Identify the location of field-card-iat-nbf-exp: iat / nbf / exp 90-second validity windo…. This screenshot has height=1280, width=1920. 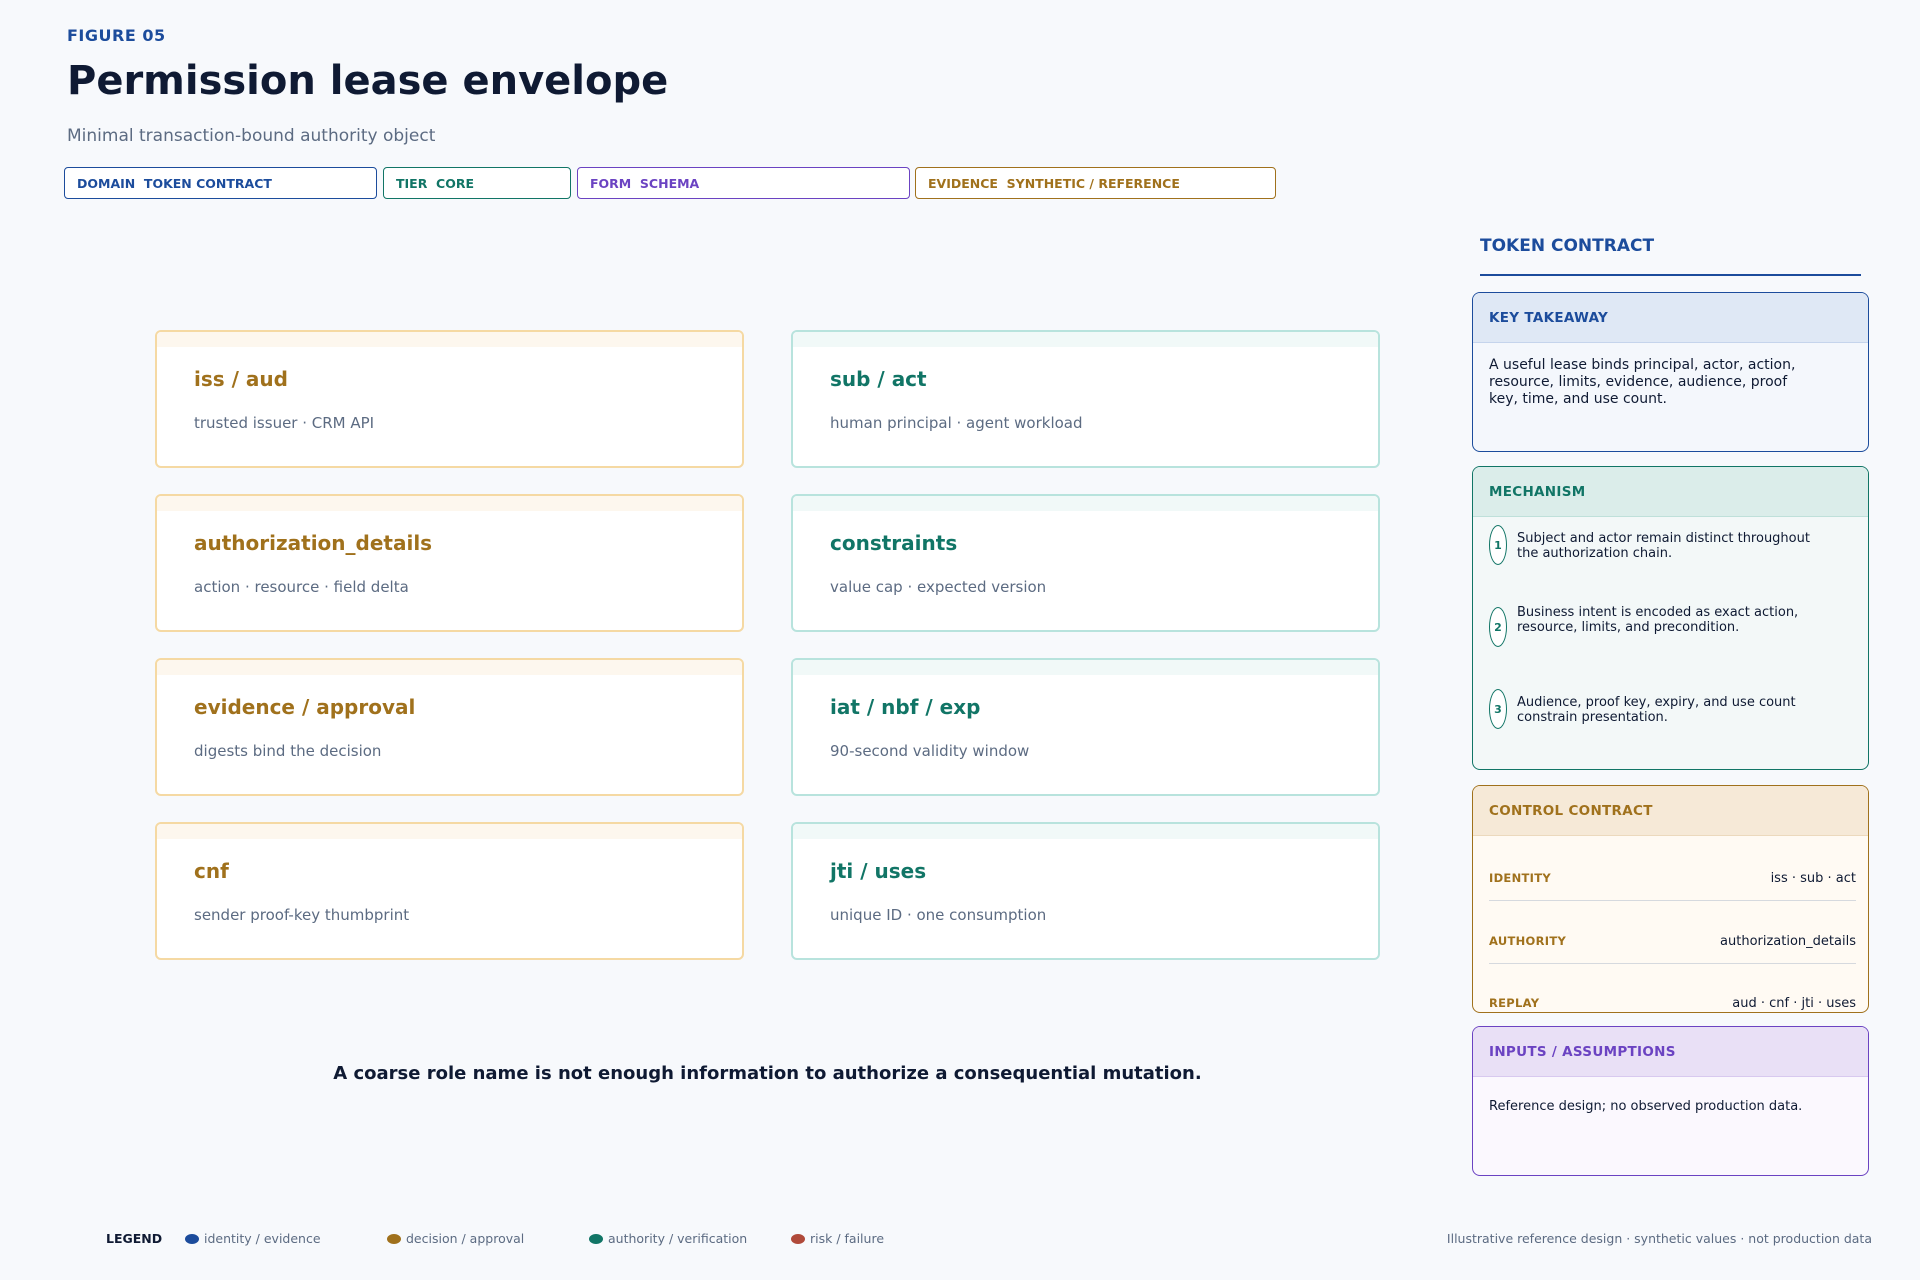
(1085, 727).